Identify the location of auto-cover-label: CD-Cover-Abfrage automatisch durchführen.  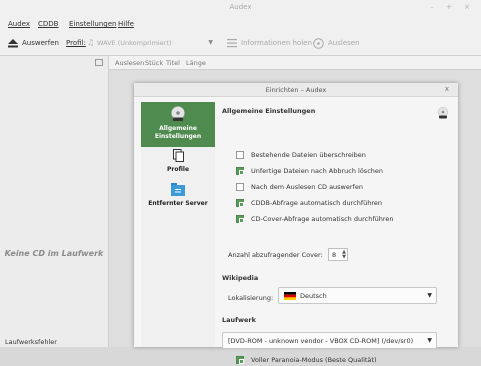
(322, 219).